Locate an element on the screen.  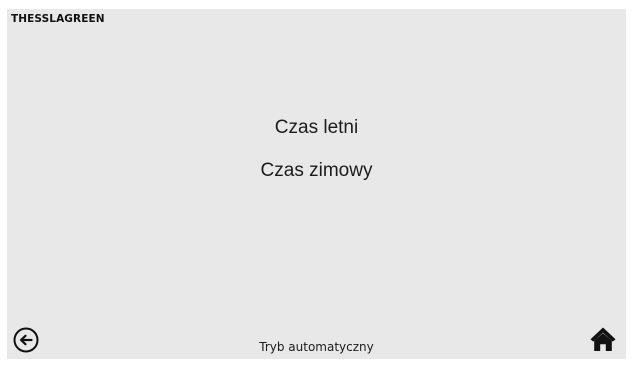
brand-logo: THESSLAGREEN is located at coordinates (58, 19).